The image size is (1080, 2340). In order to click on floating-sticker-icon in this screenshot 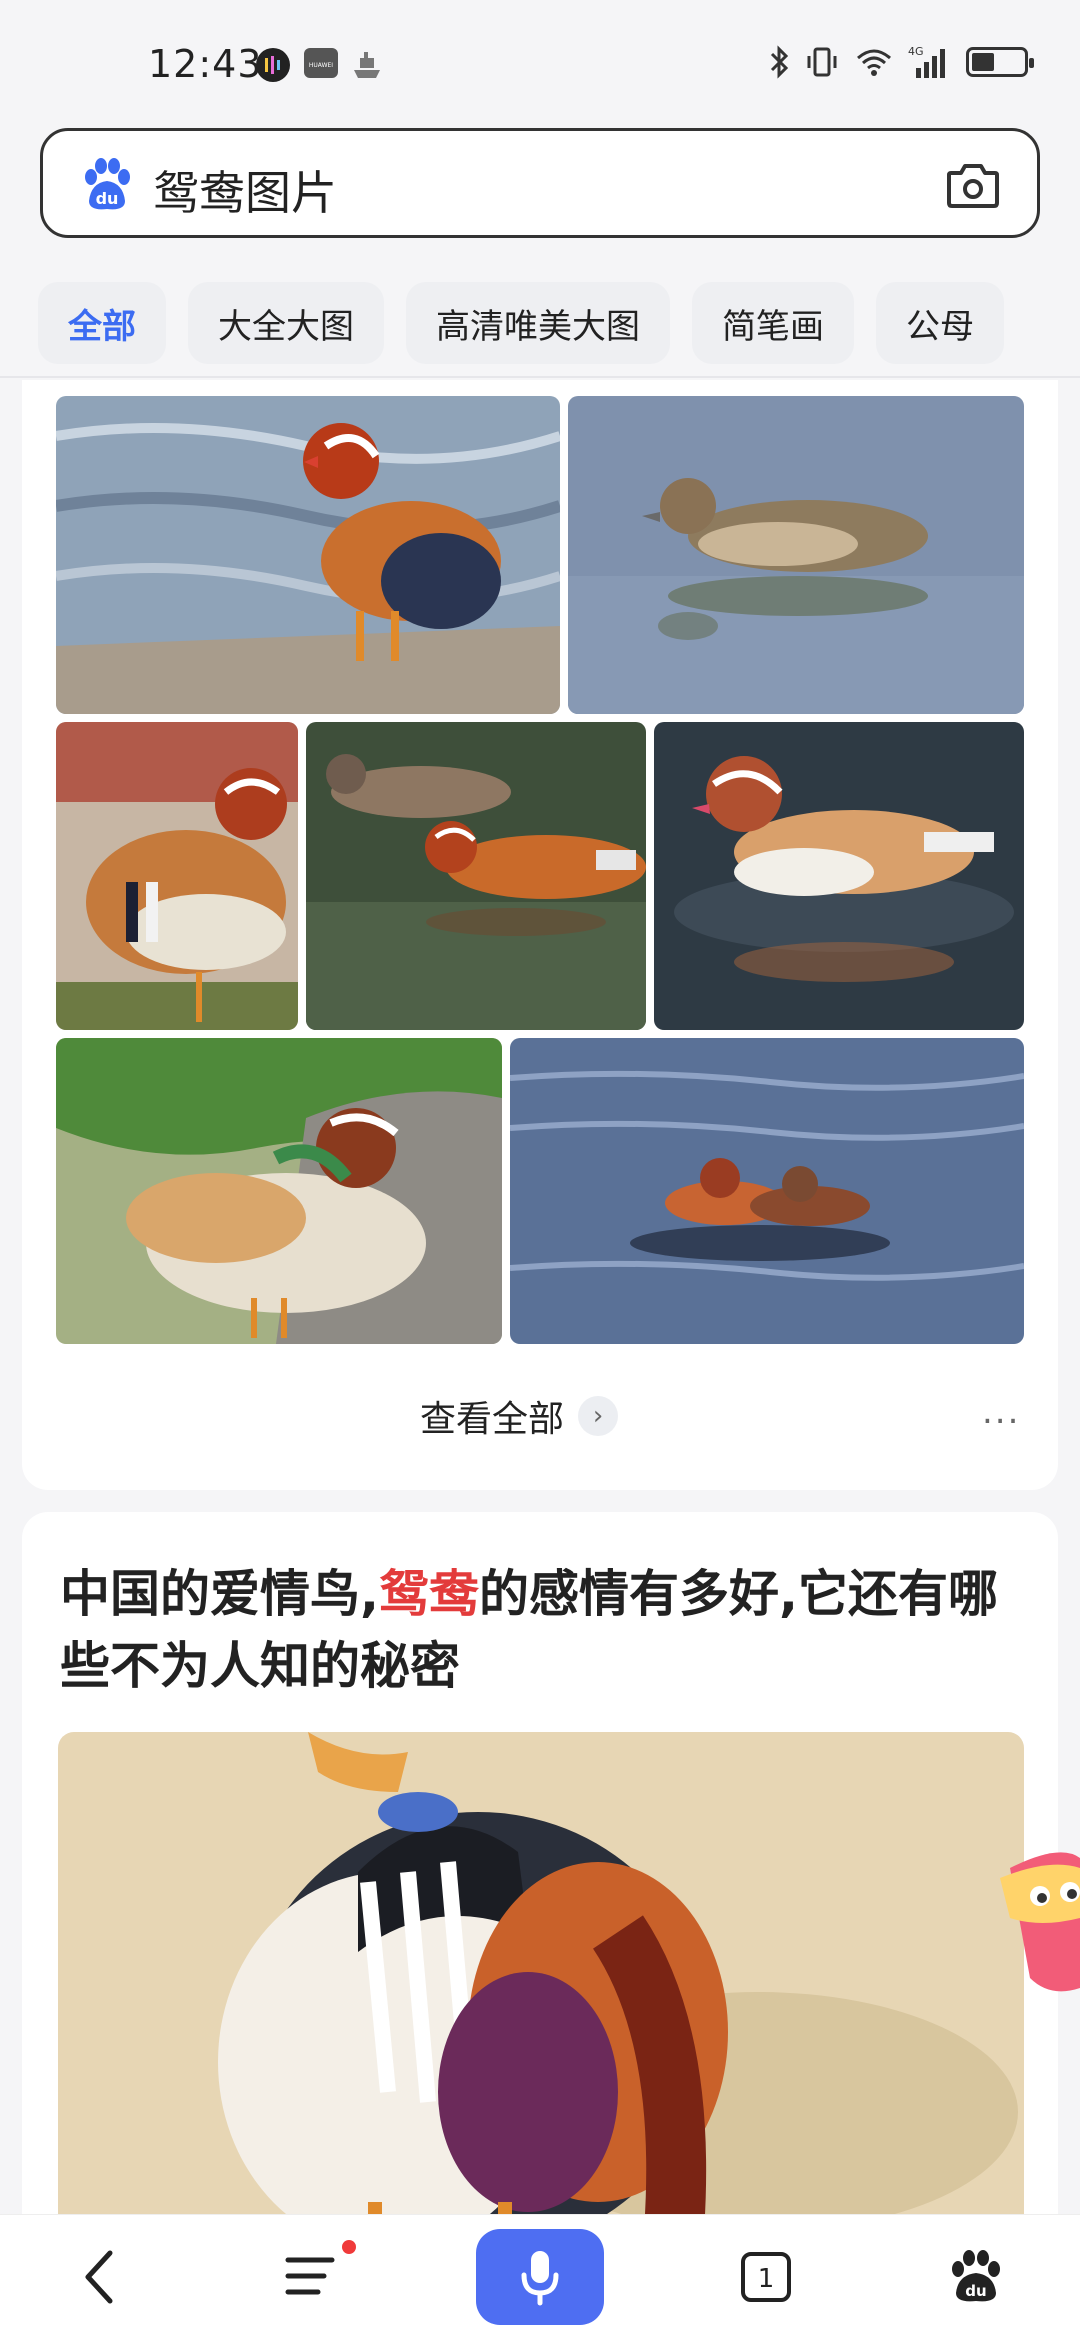, I will do `click(1035, 1923)`.